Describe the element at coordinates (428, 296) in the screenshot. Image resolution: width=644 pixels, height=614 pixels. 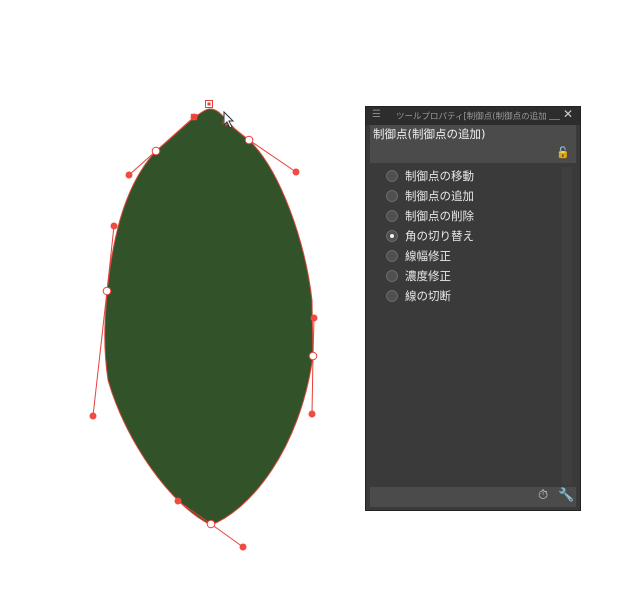
I see `option-label: 線の切断` at that location.